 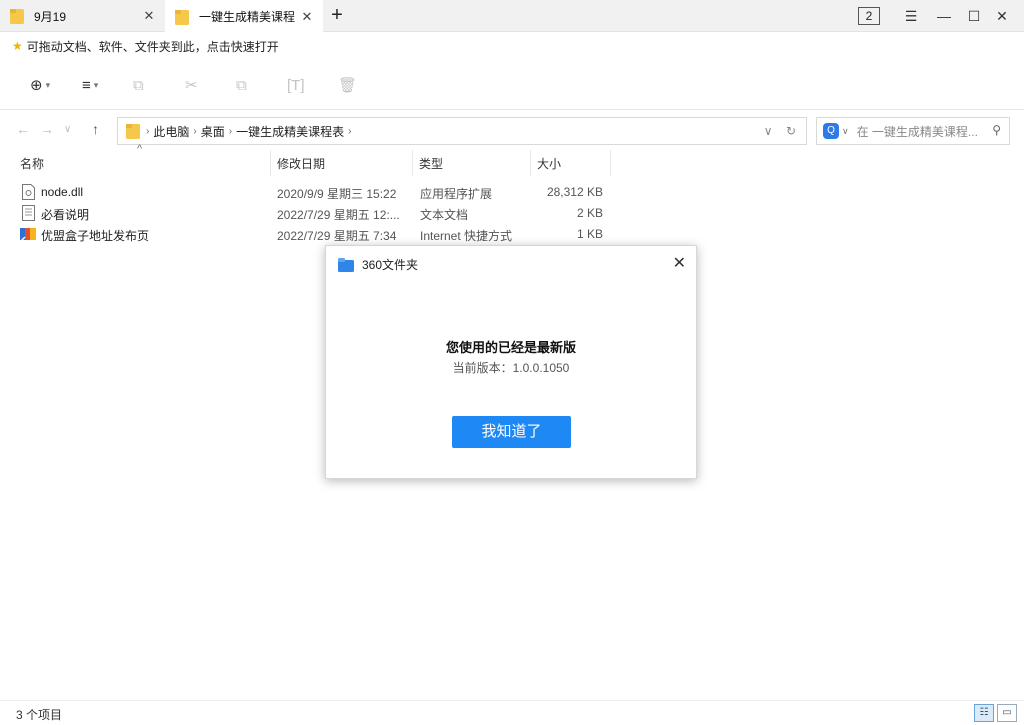 What do you see at coordinates (95, 129) in the screenshot?
I see `up-arrow-icon: ↑` at bounding box center [95, 129].